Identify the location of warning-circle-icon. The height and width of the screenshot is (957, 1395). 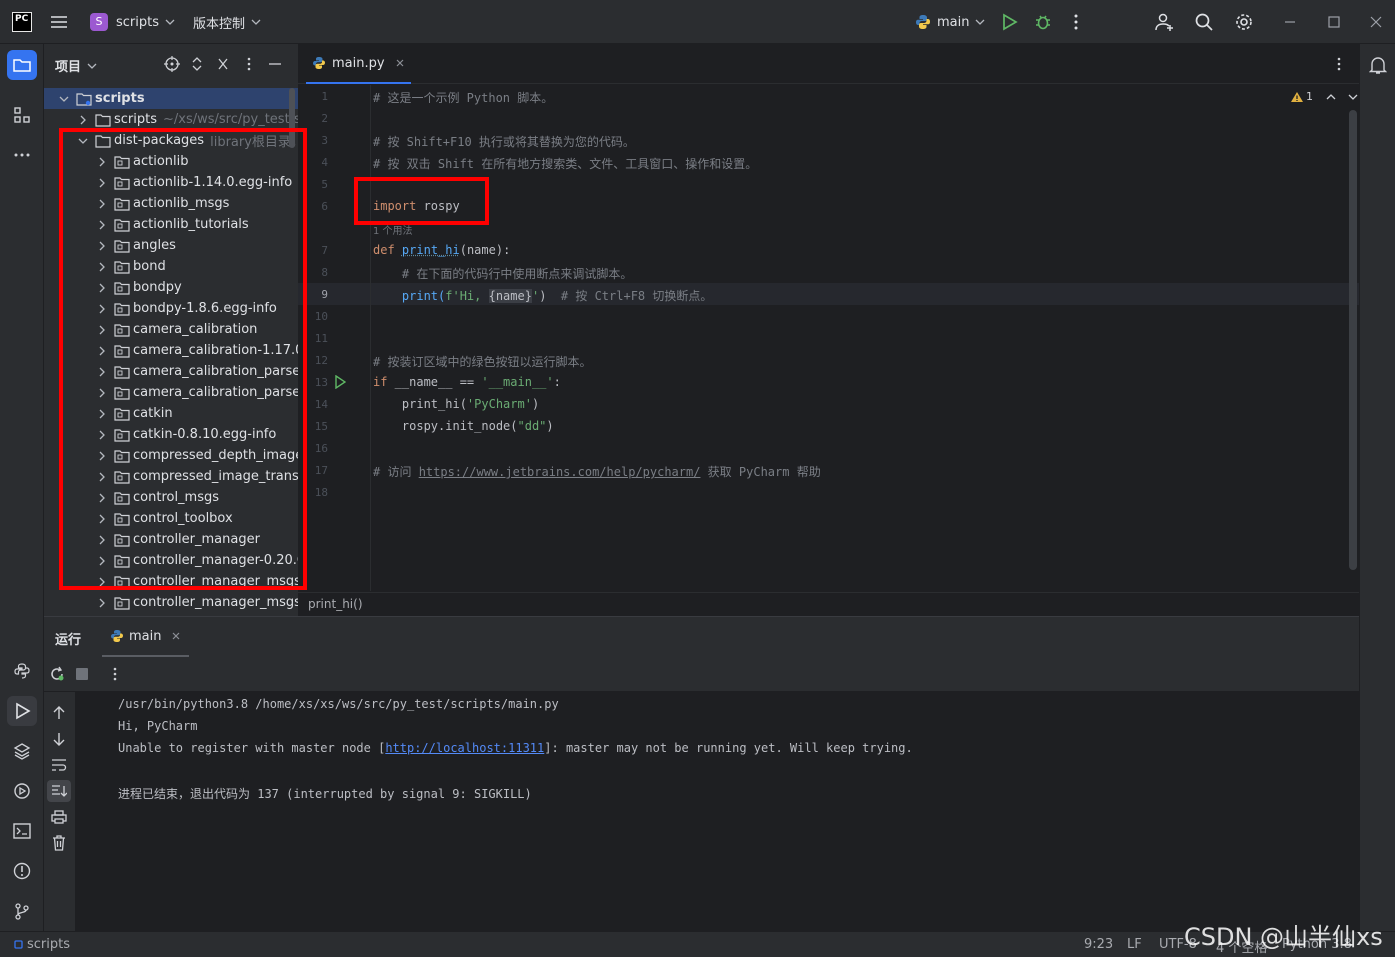
(22, 871).